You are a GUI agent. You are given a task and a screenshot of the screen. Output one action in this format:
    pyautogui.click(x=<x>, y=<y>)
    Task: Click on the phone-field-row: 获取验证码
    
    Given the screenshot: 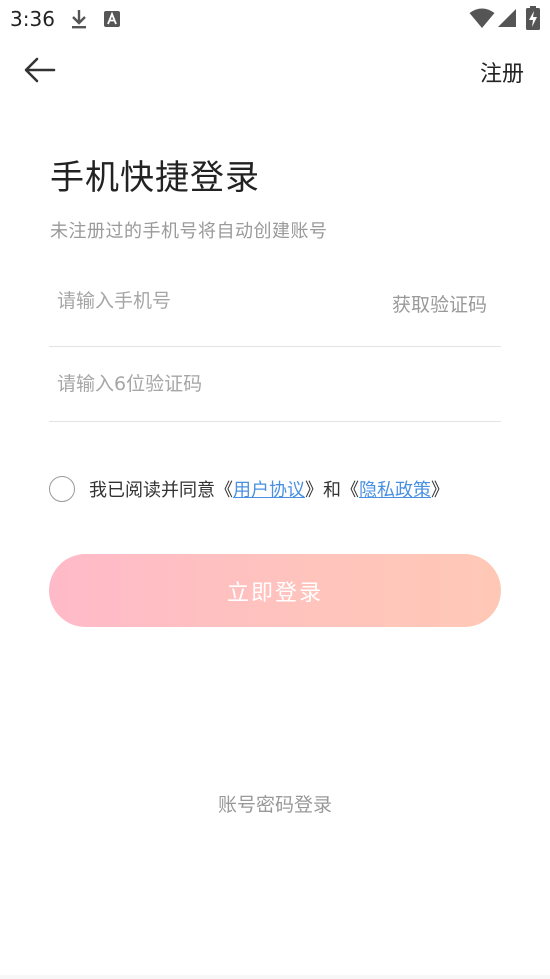 What is the action you would take?
    pyautogui.click(x=275, y=307)
    